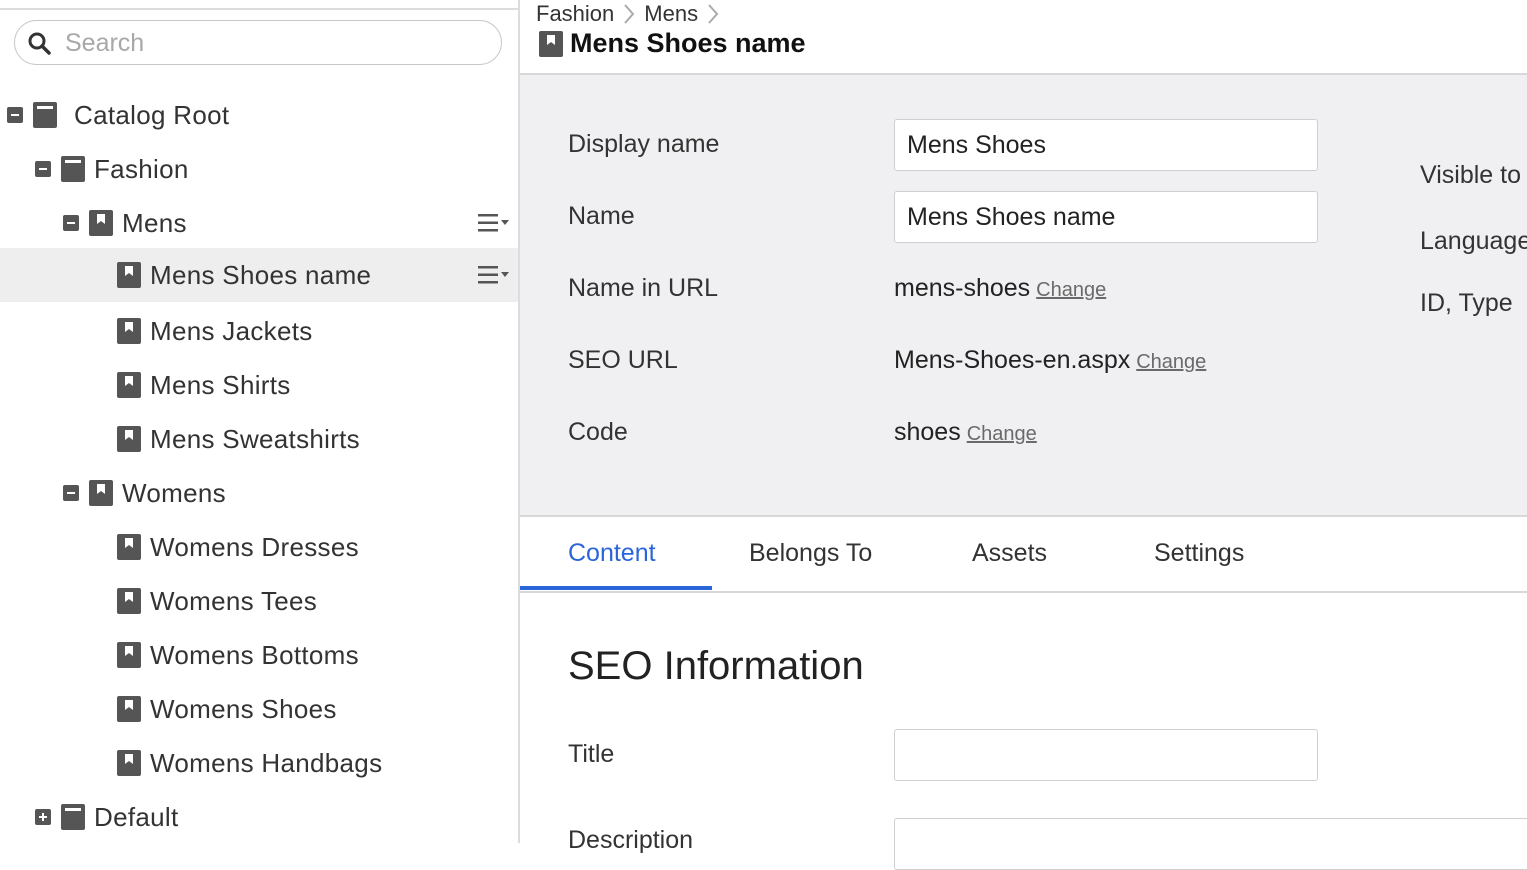 The image size is (1527, 870). I want to click on tab-assets: Assets, so click(1009, 553).